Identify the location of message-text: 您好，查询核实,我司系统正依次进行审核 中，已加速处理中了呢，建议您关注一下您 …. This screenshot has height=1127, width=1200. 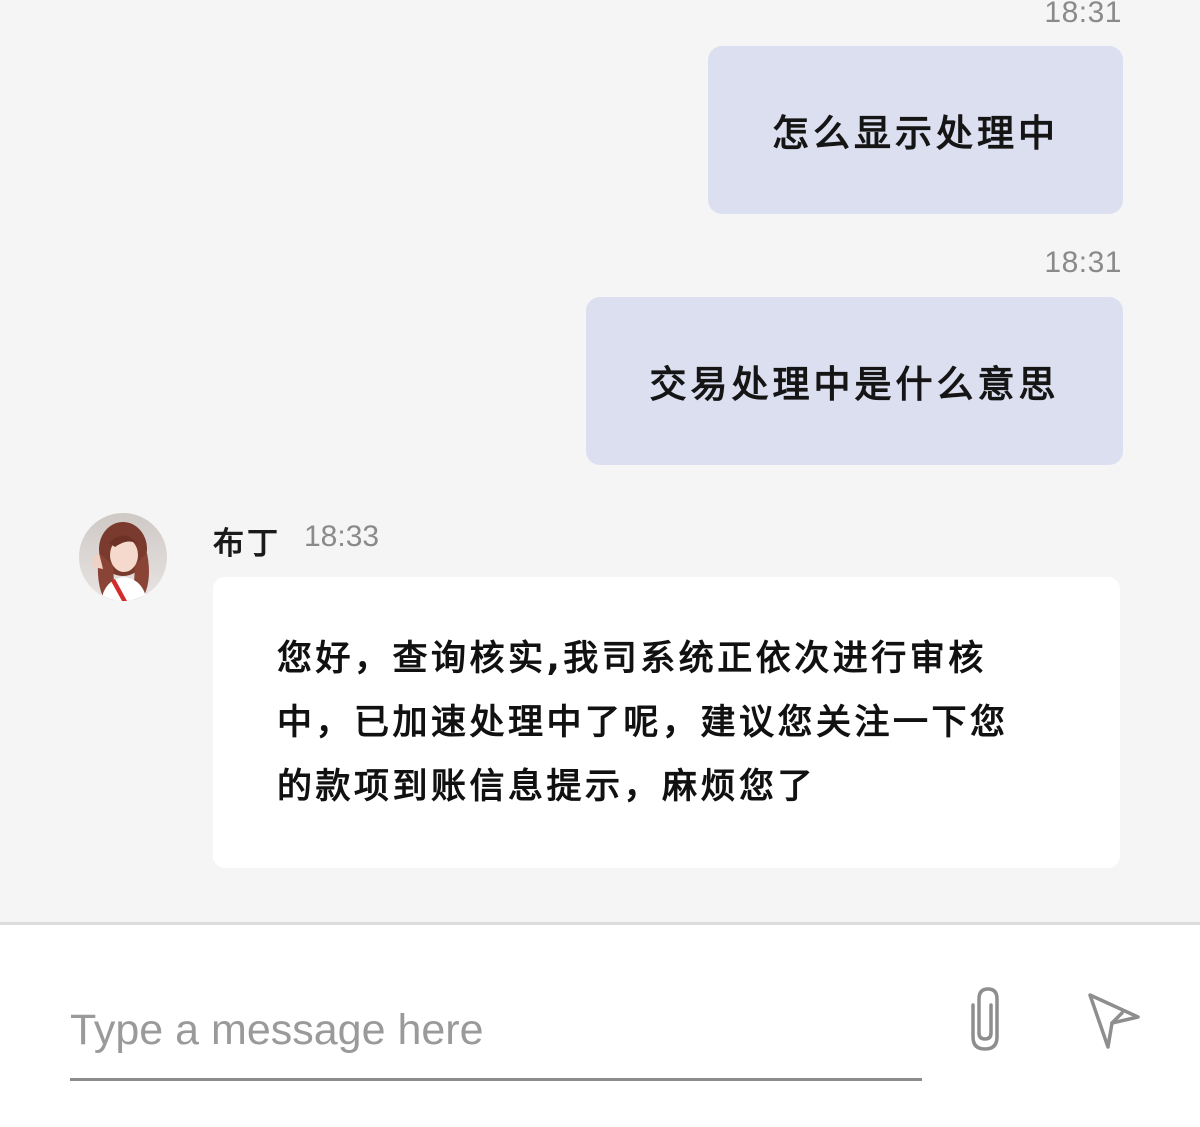
(666, 723).